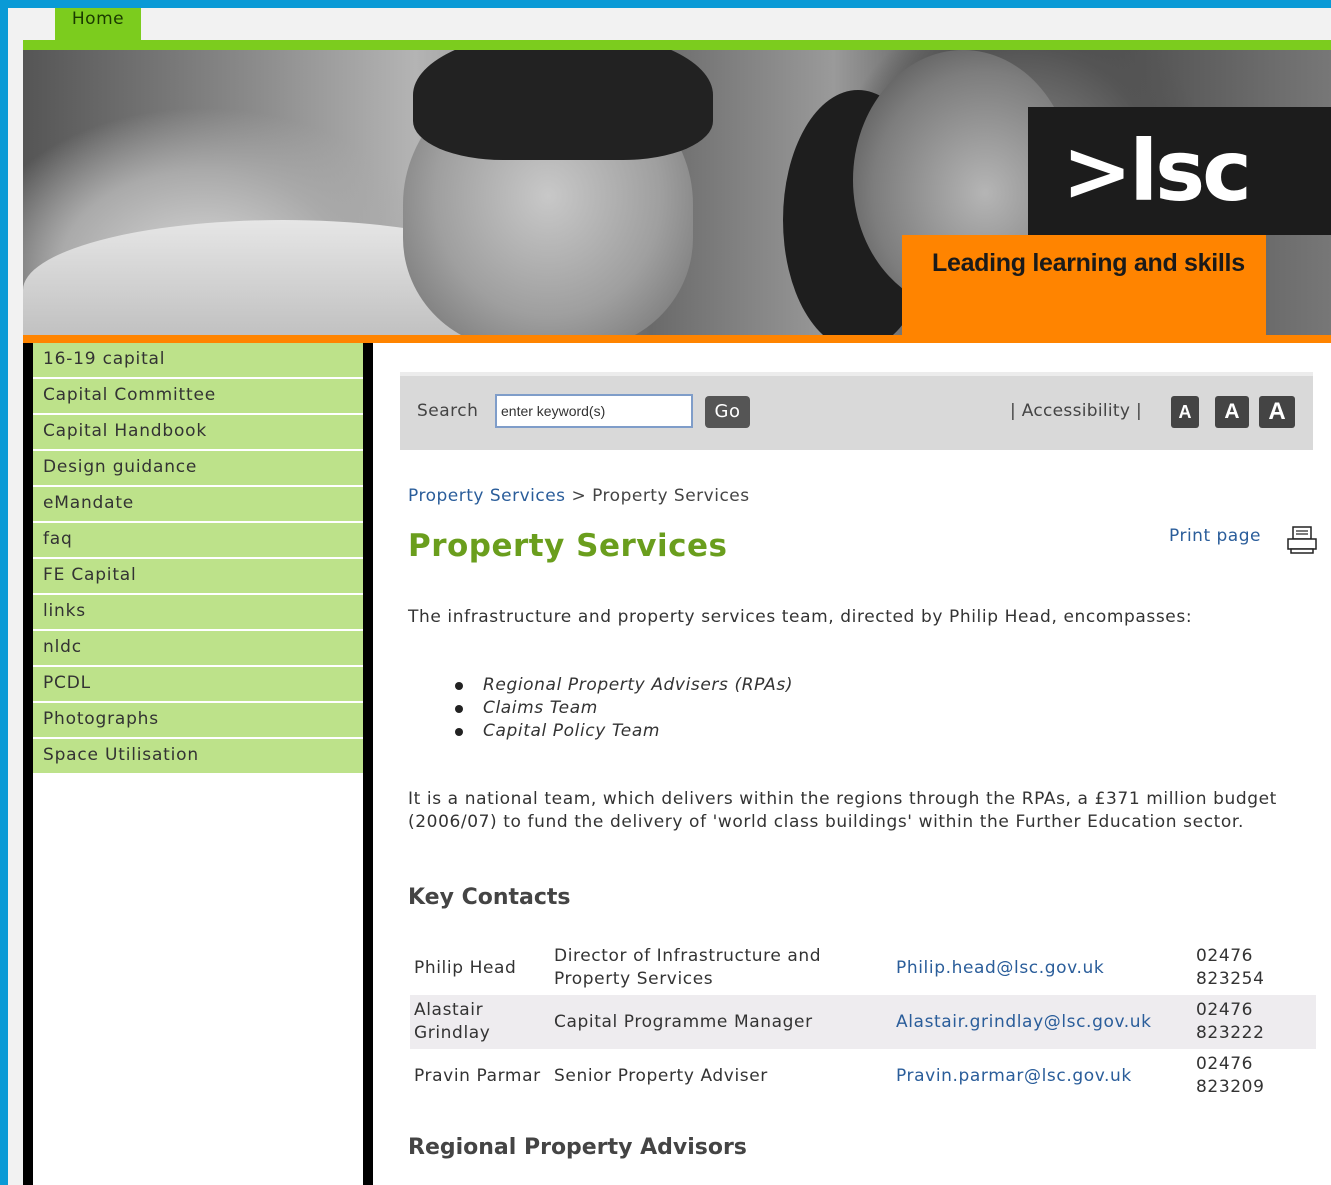 This screenshot has width=1331, height=1185. What do you see at coordinates (1042, 1022) in the screenshot?
I see `contact-email-link: Alastair.grindlay@lsc.gov.uk` at bounding box center [1042, 1022].